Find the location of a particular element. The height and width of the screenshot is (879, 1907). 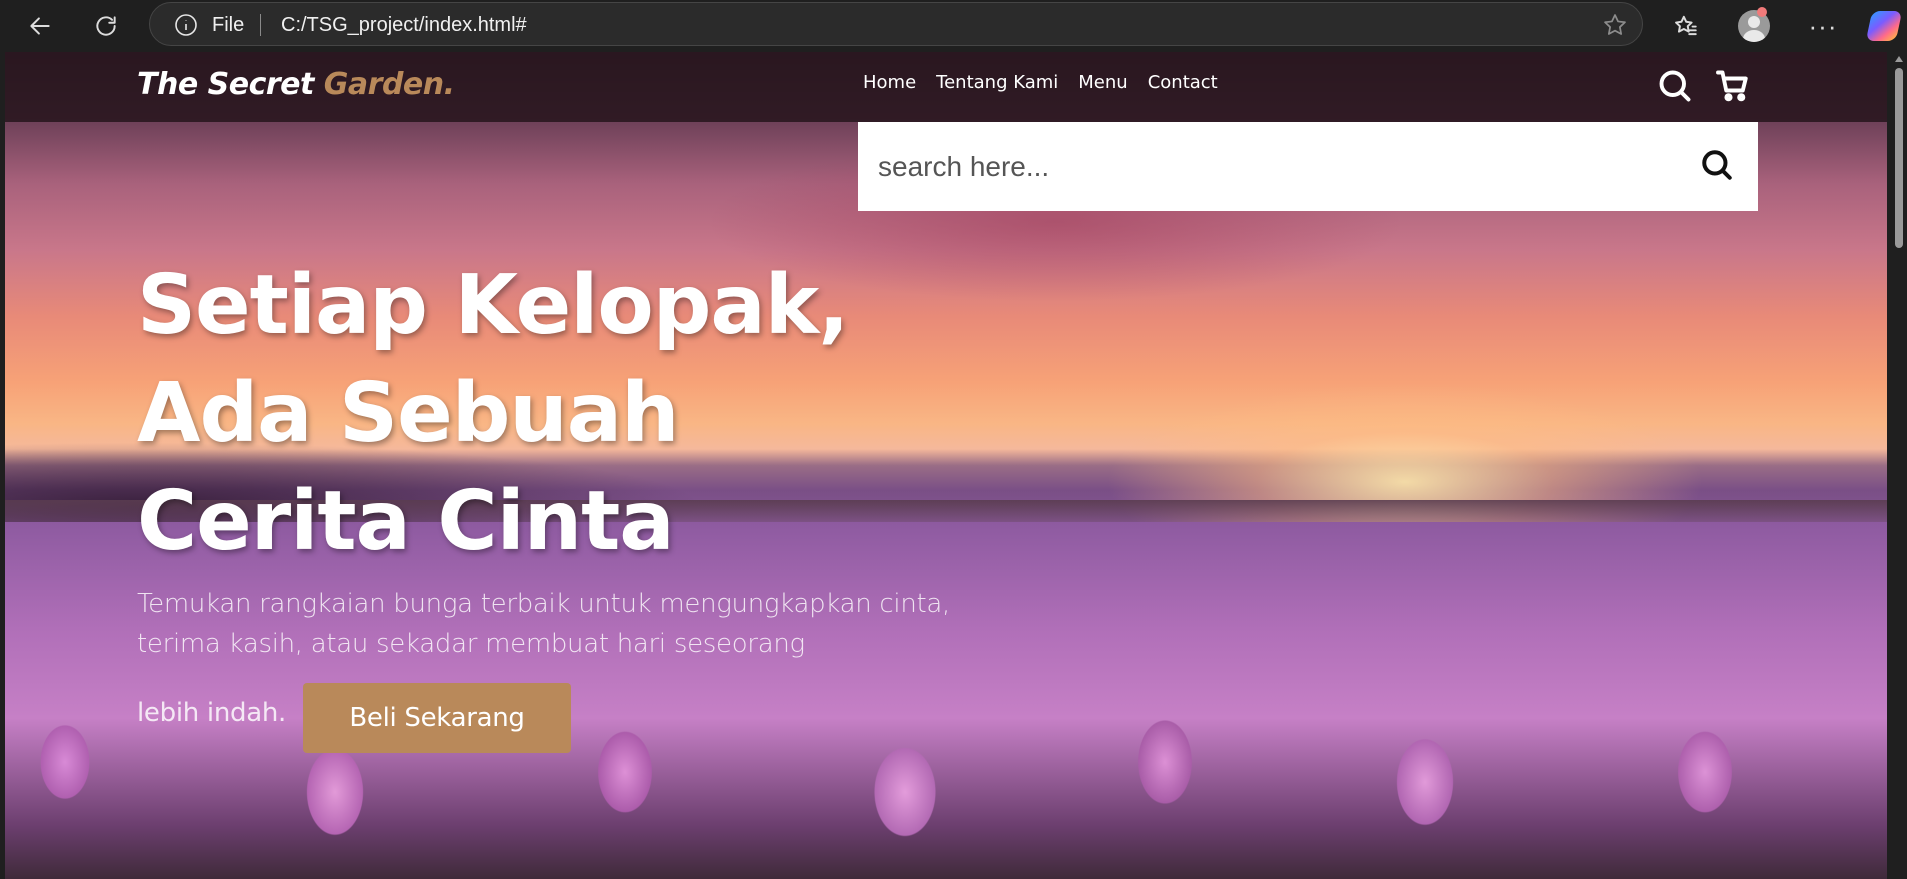

back-arrow-icon is located at coordinates (40, 26).